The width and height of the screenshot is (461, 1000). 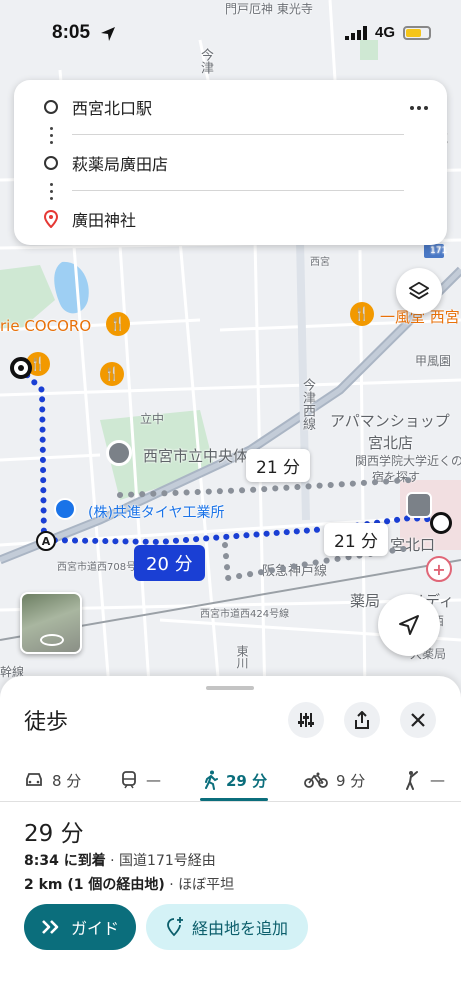 What do you see at coordinates (355, 32) in the screenshot?
I see `signal-icon` at bounding box center [355, 32].